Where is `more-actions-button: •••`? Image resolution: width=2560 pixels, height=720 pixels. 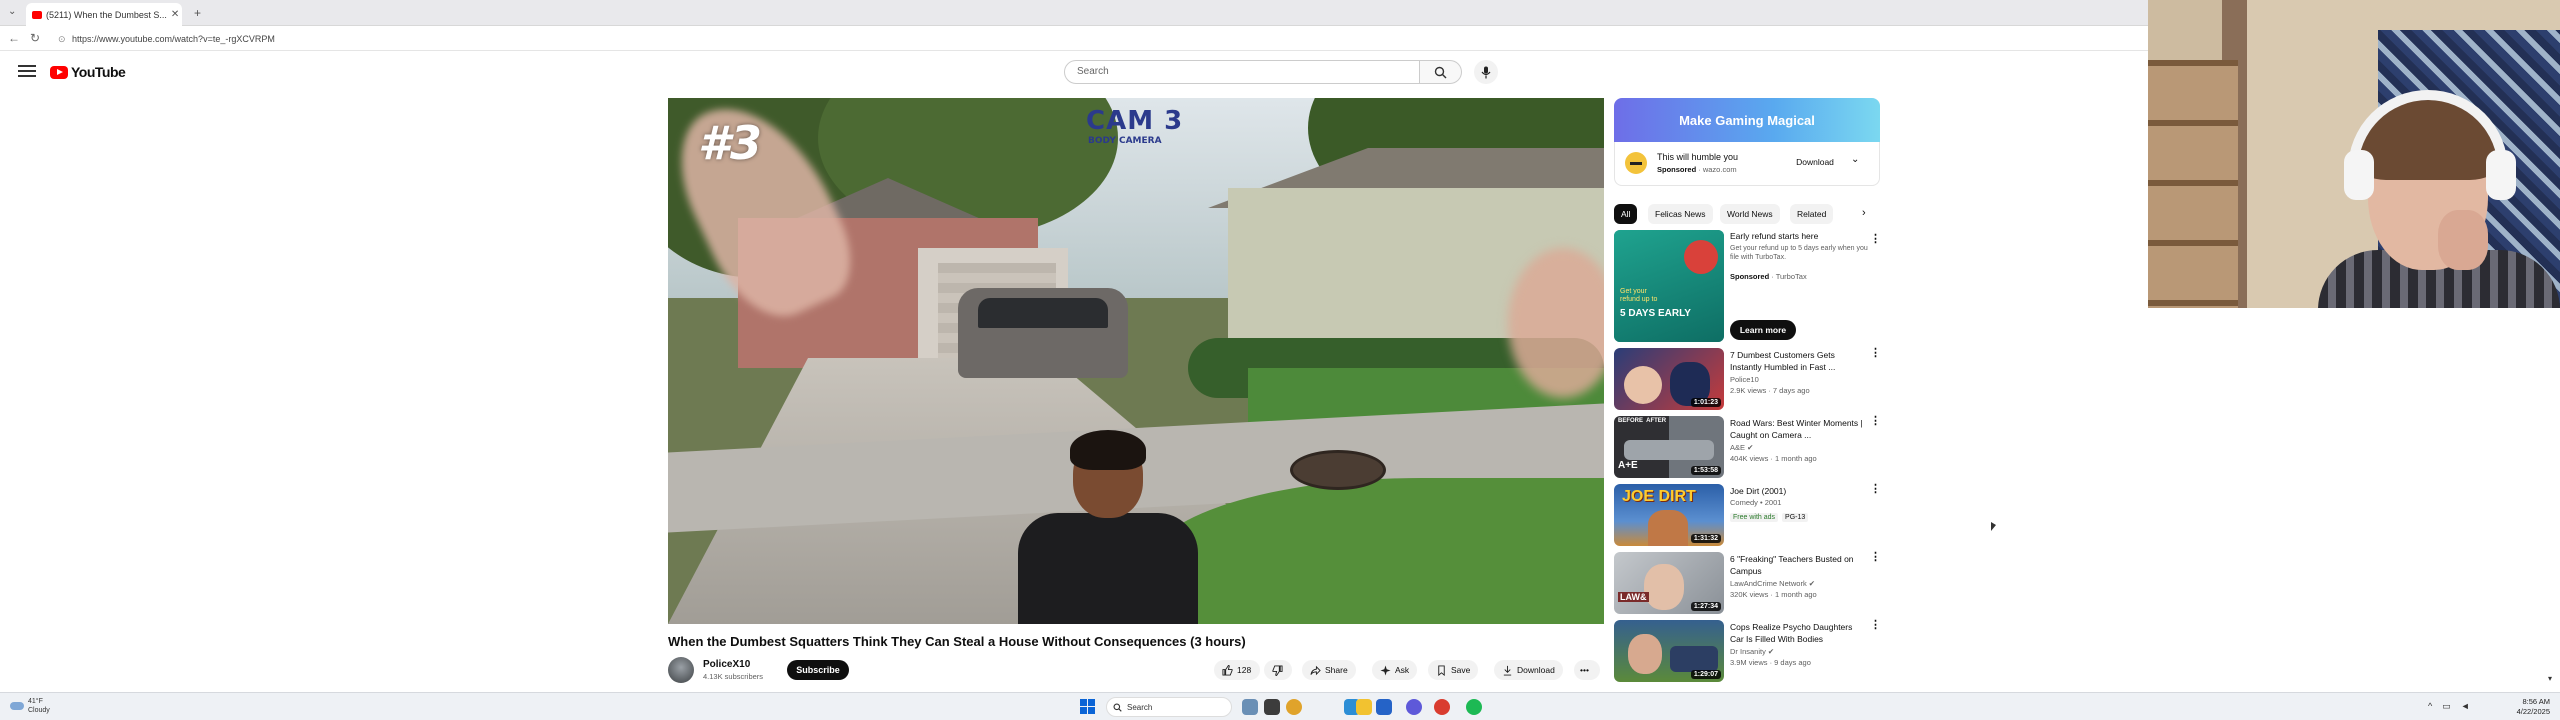 more-actions-button: ••• is located at coordinates (1587, 670).